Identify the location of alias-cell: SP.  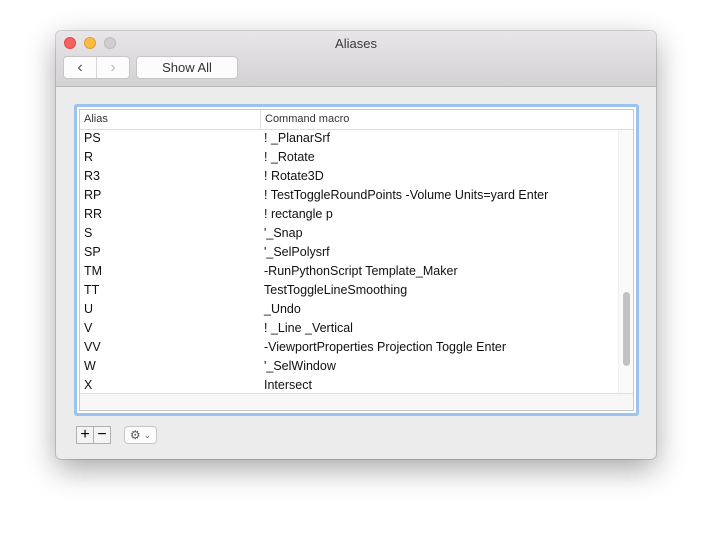
(92, 252).